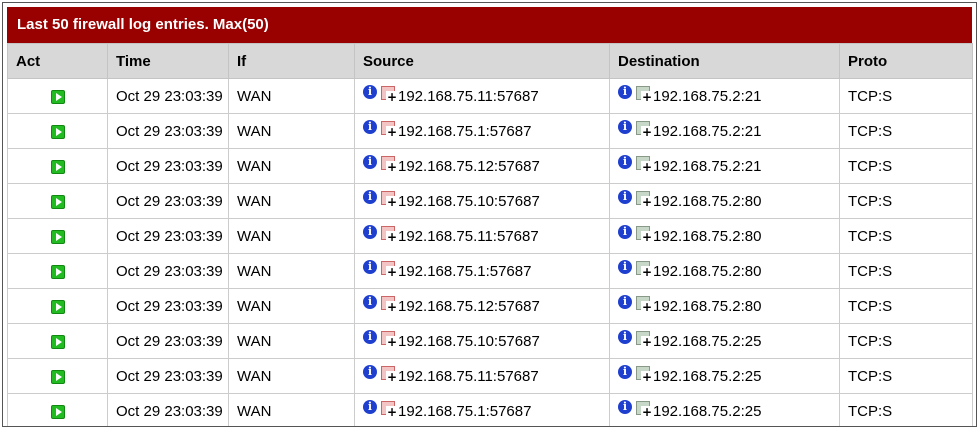 The image size is (979, 427). What do you see at coordinates (482, 306) in the screenshot?
I see `source-cell: i +192.168.75.12:57687` at bounding box center [482, 306].